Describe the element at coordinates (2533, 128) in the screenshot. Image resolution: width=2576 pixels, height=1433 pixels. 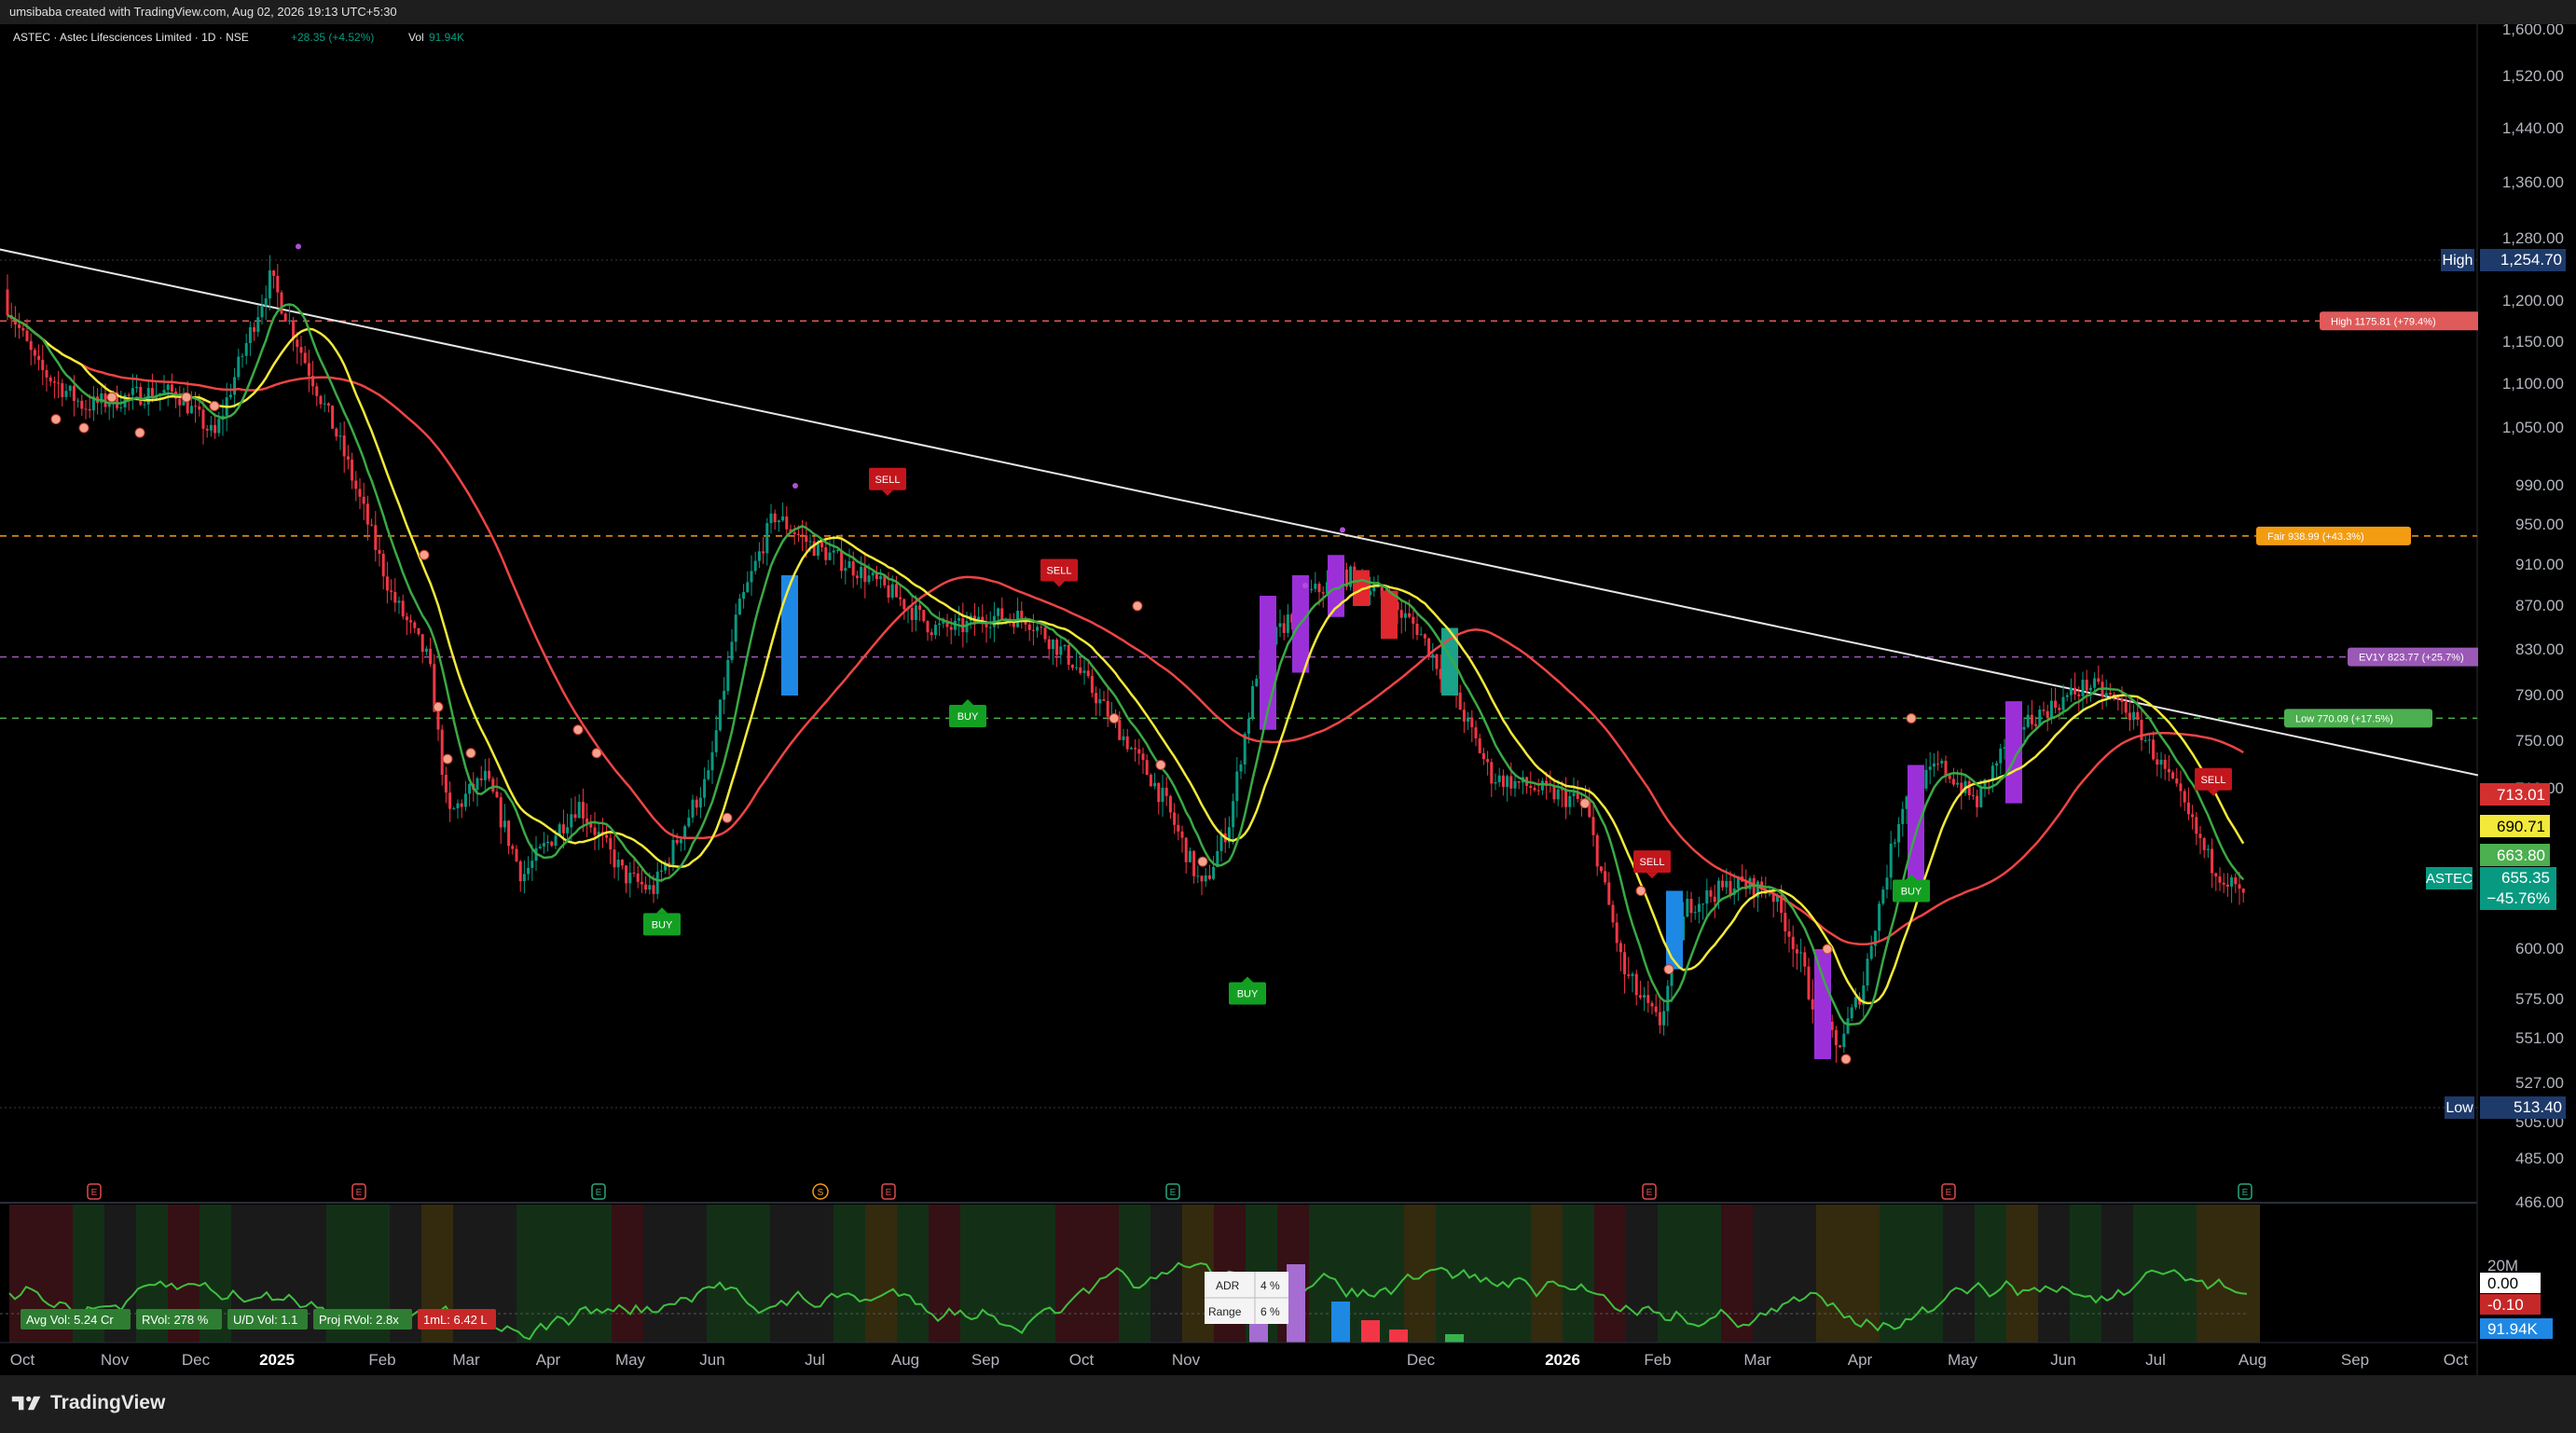
I see `price-tick: 1,440.00` at that location.